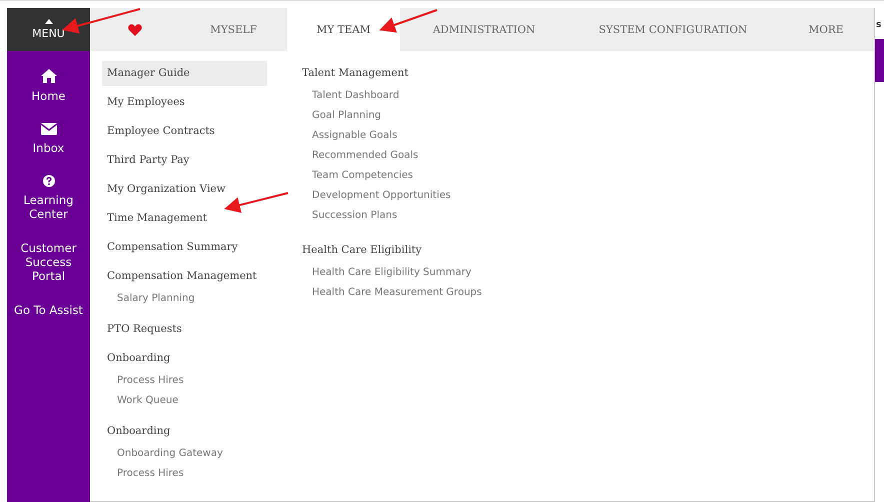 This screenshot has height=502, width=884. I want to click on submenu-link: Succession Plans, so click(389, 216).